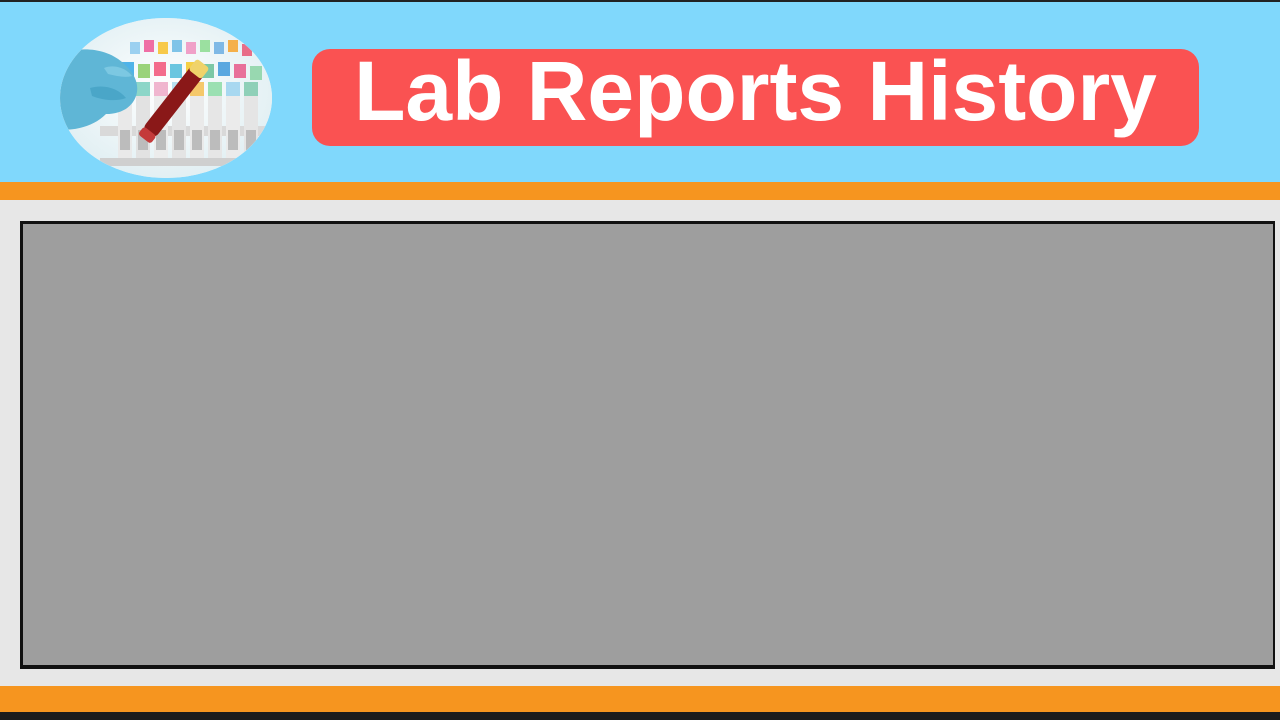  I want to click on test-tubes-icon, so click(166, 98).